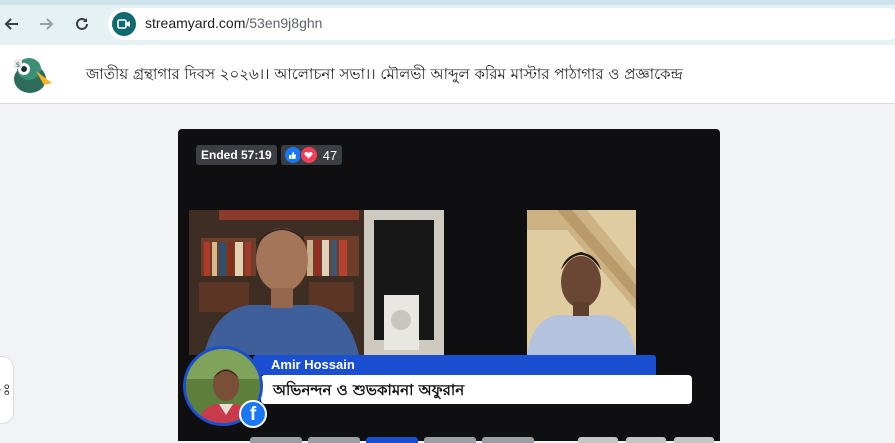 Image resolution: width=895 pixels, height=443 pixels. I want to click on facebook-icon: f, so click(253, 414).